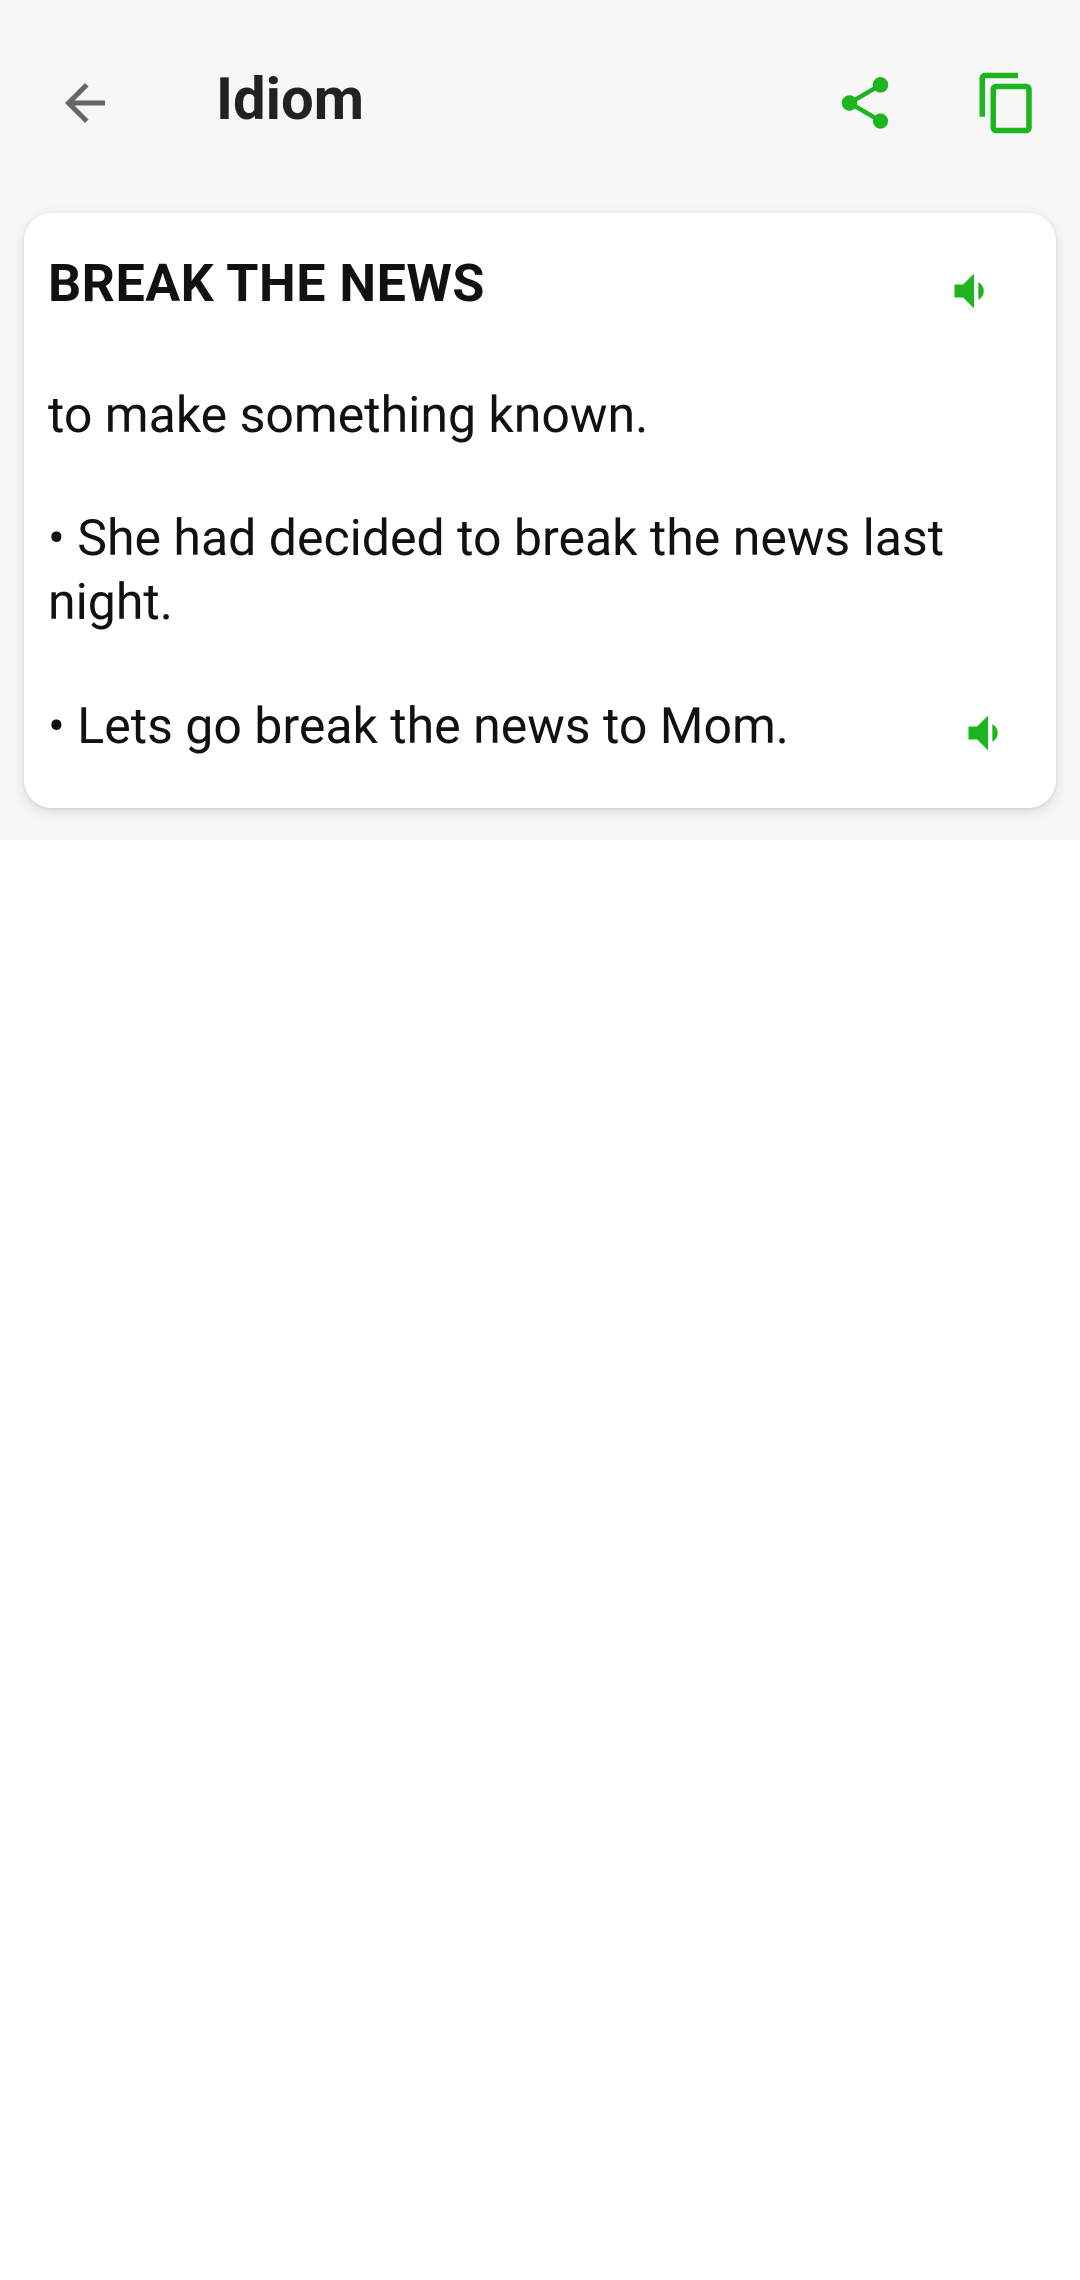 This screenshot has height=2280, width=1080. I want to click on speak-example-button, so click(988, 733).